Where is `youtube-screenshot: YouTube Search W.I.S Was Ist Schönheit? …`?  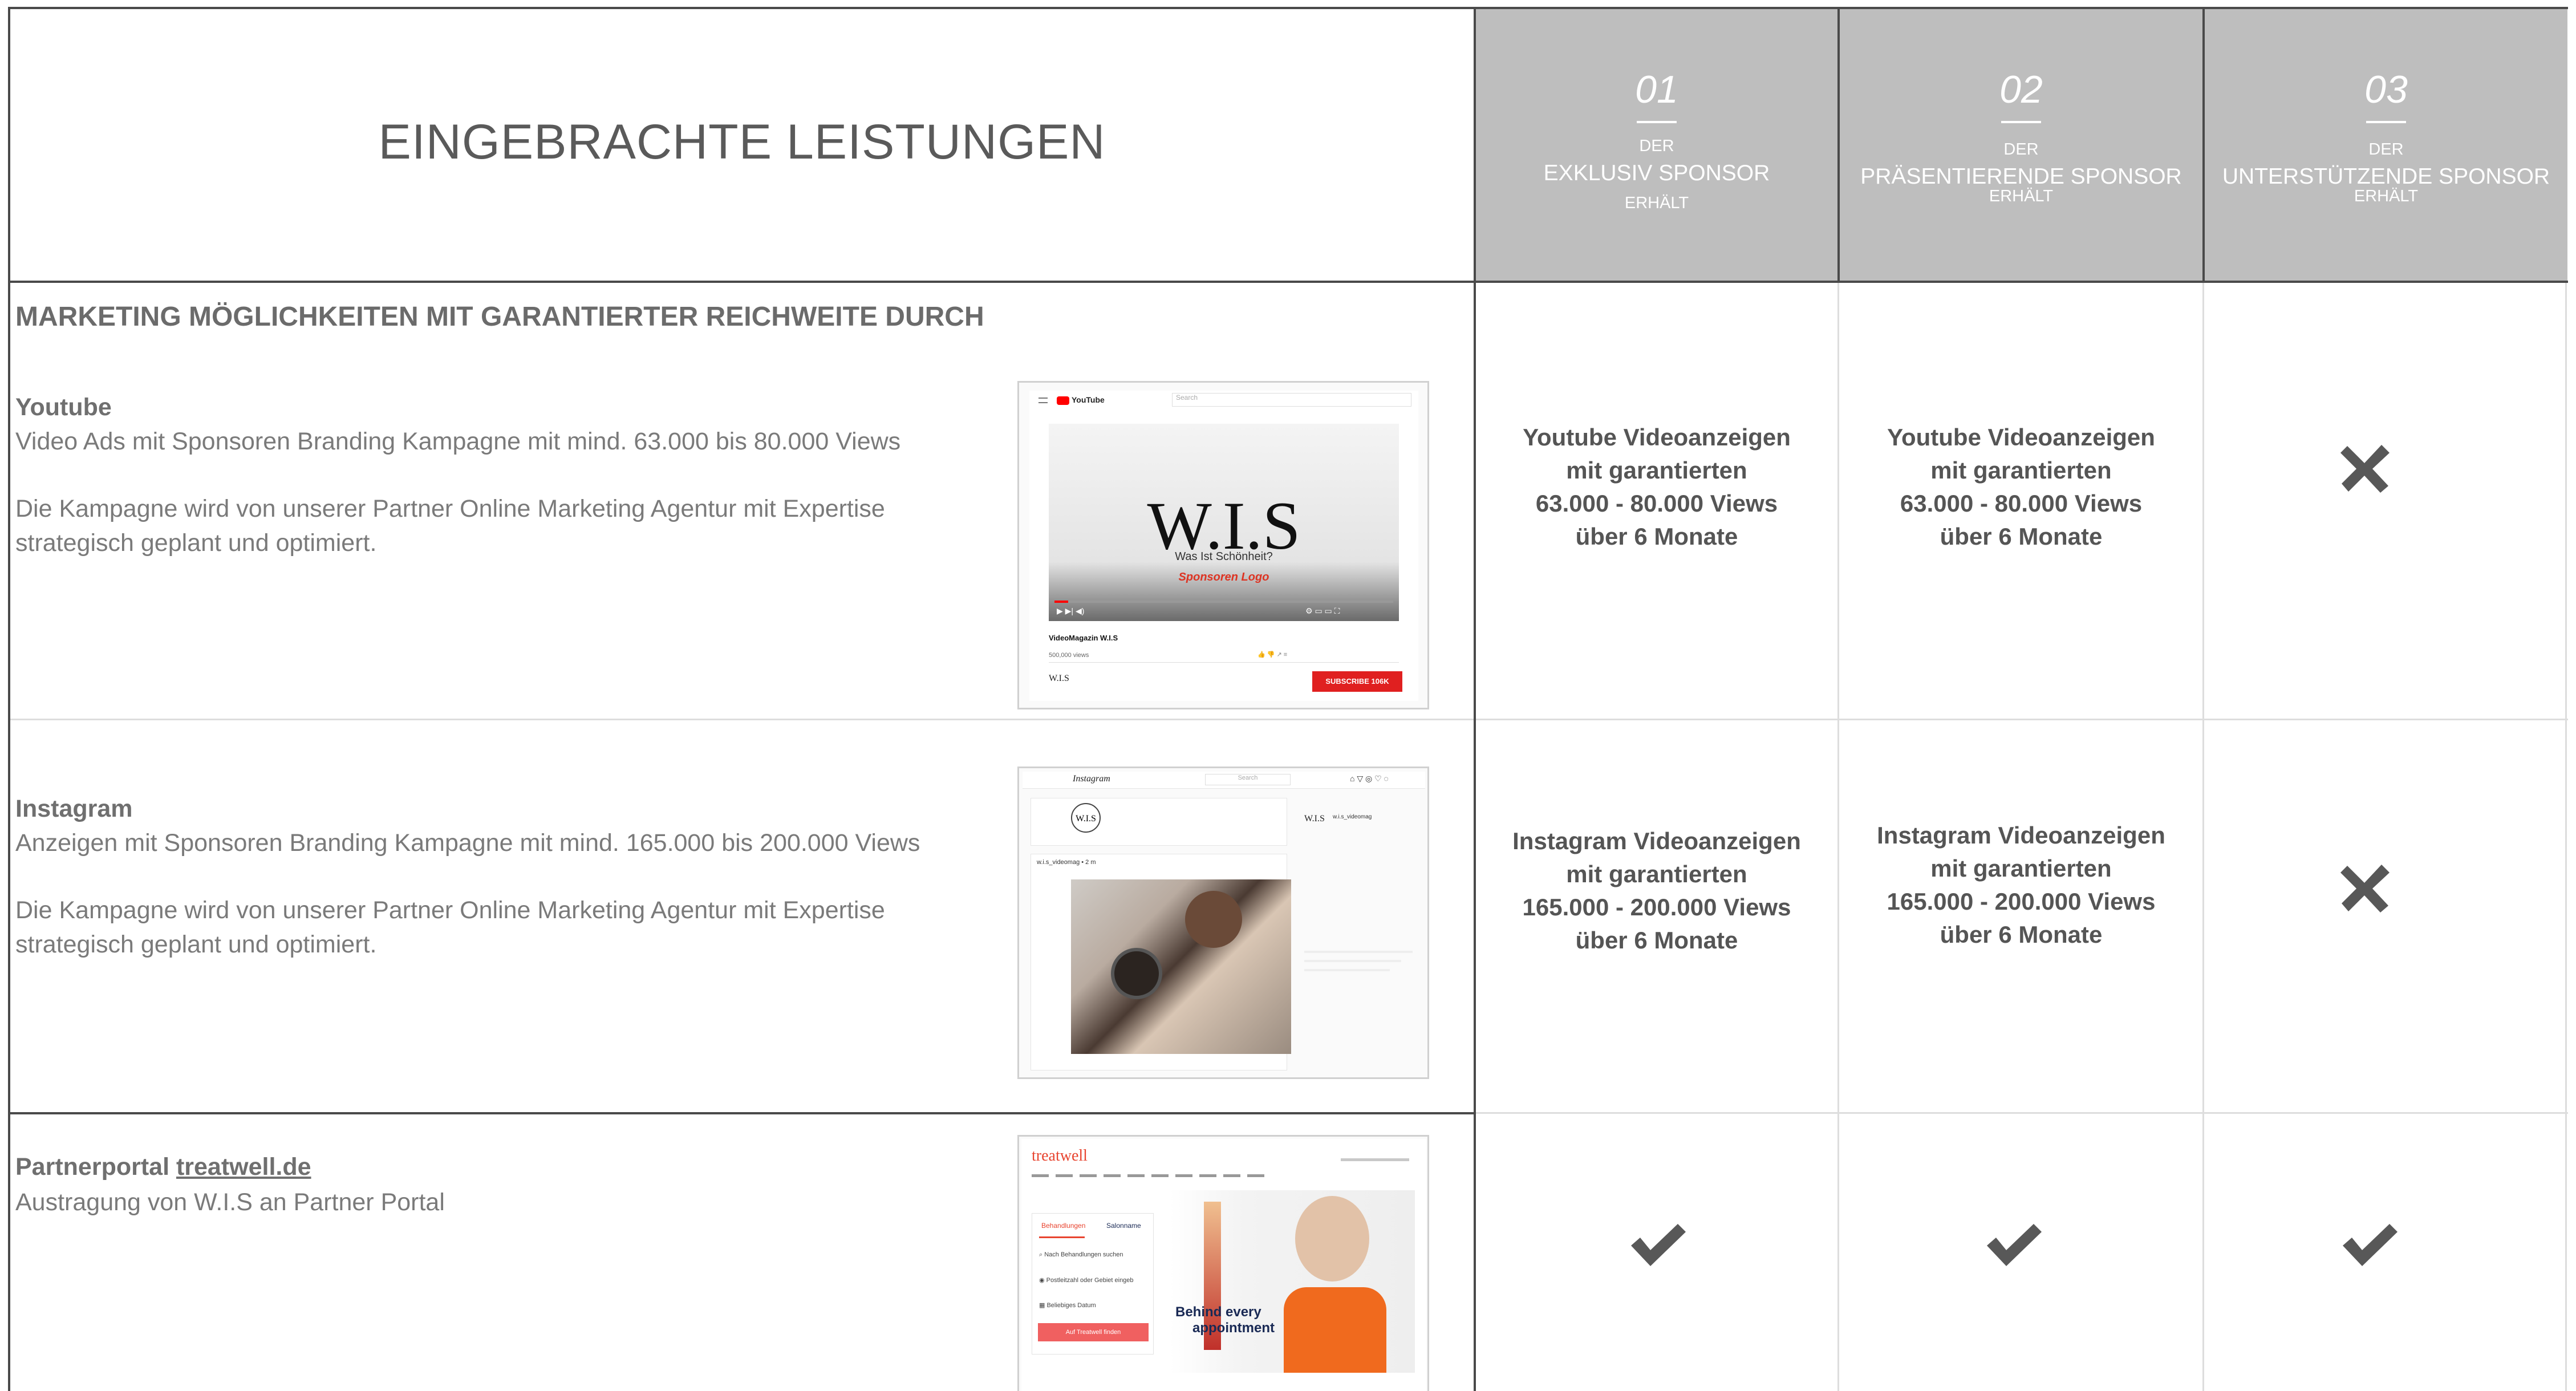 youtube-screenshot: YouTube Search W.I.S Was Ist Schönheit? … is located at coordinates (1223, 545).